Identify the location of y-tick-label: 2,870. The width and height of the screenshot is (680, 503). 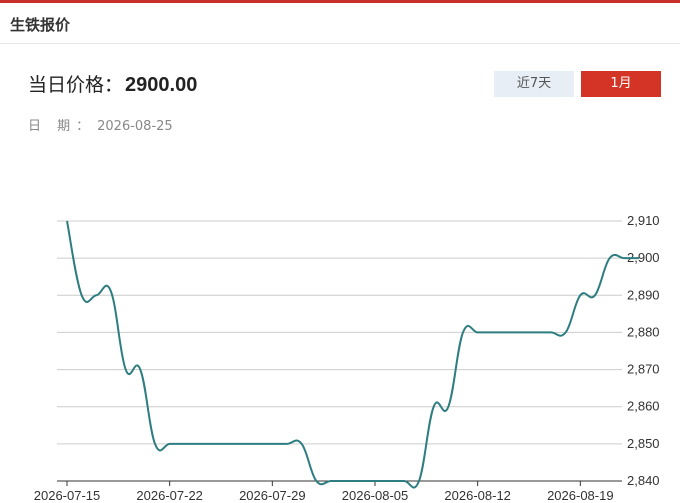
(643, 369).